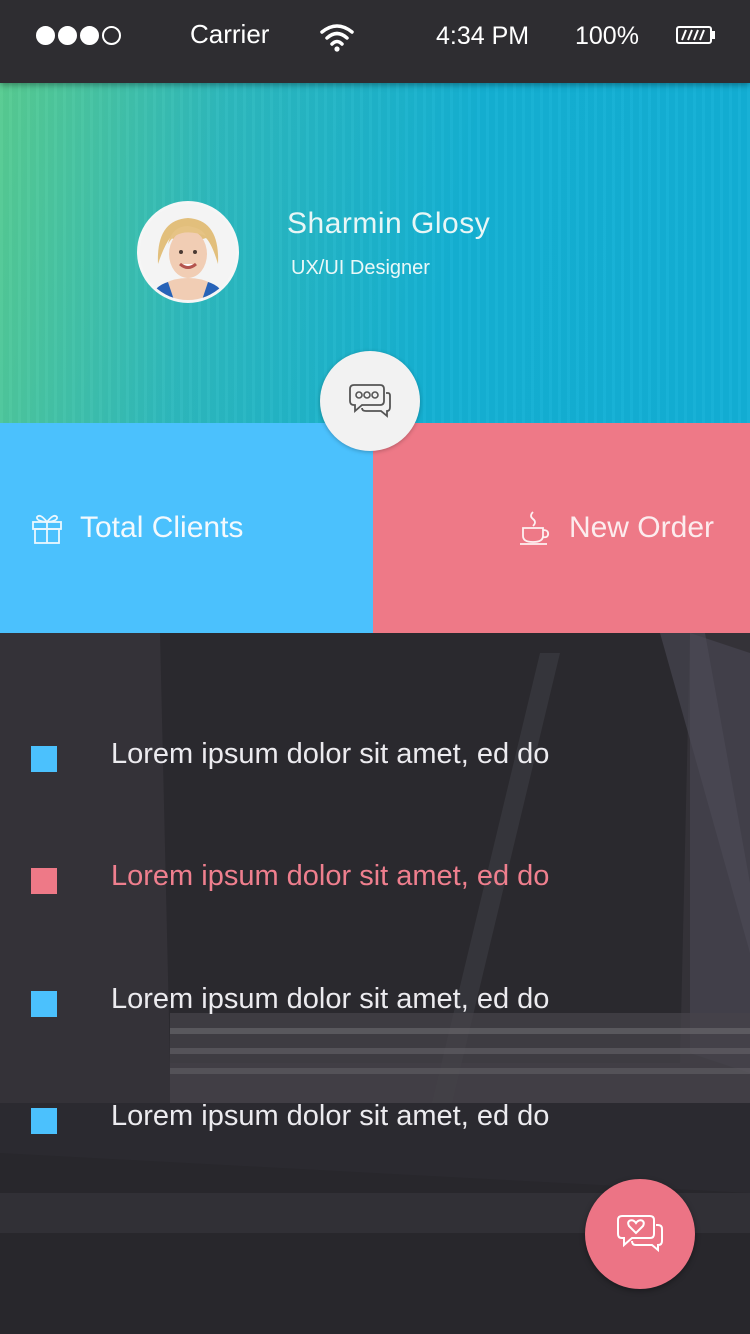 This screenshot has height=1334, width=750. Describe the element at coordinates (641, 527) in the screenshot. I see `new-order-label: New Order` at that location.